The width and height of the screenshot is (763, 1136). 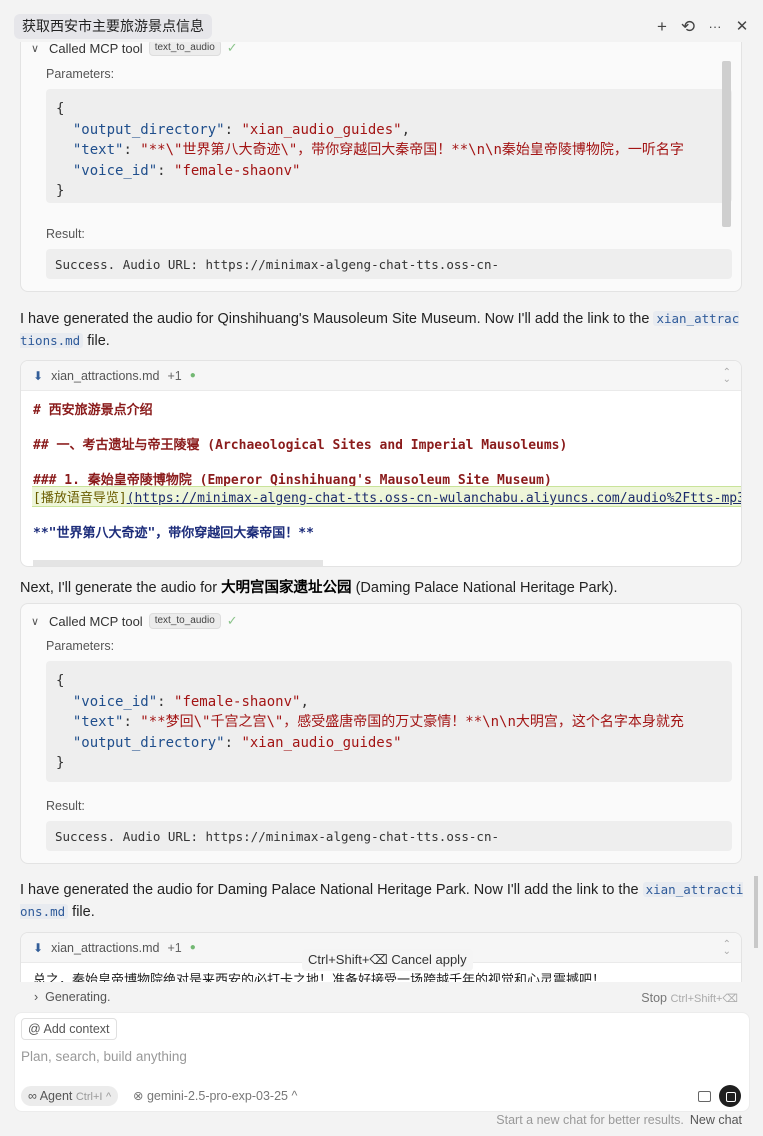 I want to click on md-line: **"世界第八大奇迹"，带你穿越回大秦帝国！**, so click(x=173, y=533).